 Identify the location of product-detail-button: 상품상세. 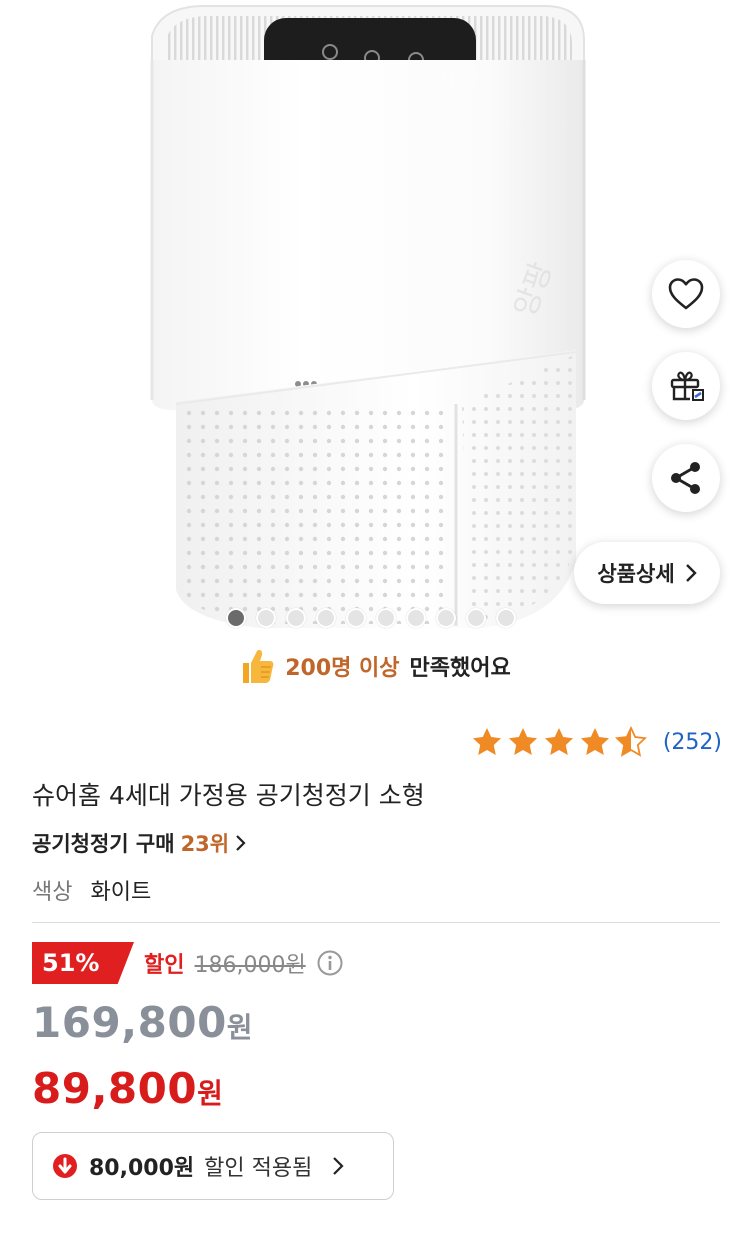
(647, 573).